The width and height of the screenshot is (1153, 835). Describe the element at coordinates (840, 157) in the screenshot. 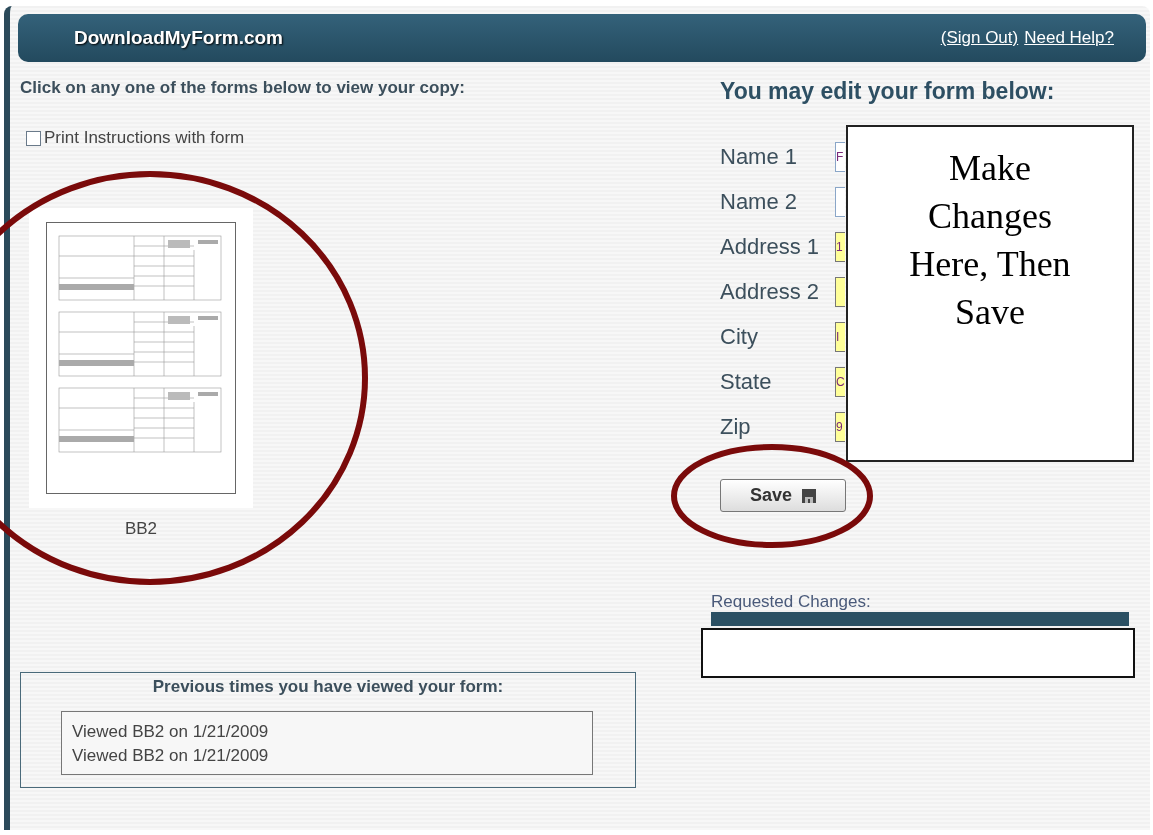

I see `input-field: F` at that location.